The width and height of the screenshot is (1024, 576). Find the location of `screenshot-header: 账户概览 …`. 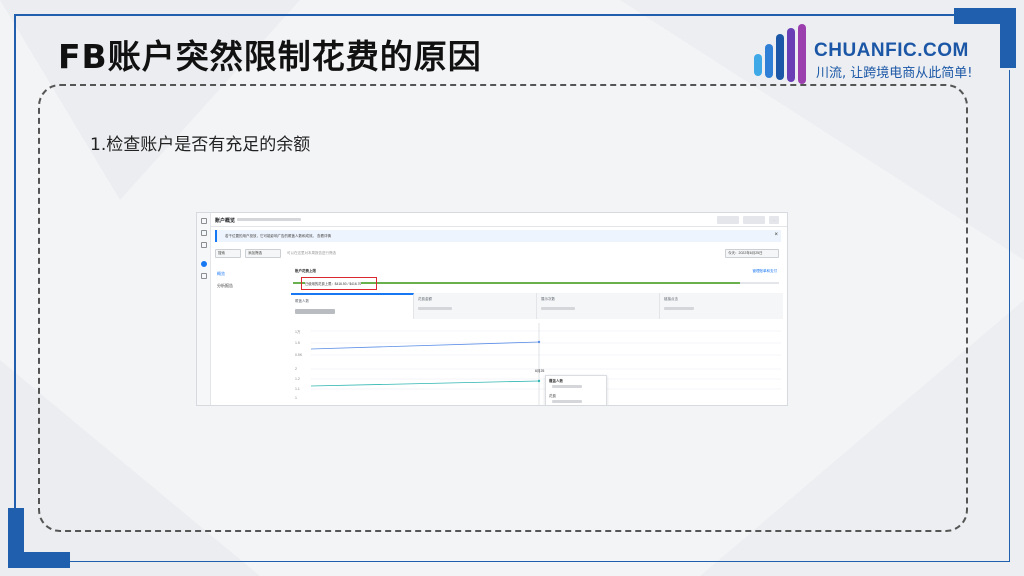

screenshot-header: 账户概览 … is located at coordinates (499, 220).